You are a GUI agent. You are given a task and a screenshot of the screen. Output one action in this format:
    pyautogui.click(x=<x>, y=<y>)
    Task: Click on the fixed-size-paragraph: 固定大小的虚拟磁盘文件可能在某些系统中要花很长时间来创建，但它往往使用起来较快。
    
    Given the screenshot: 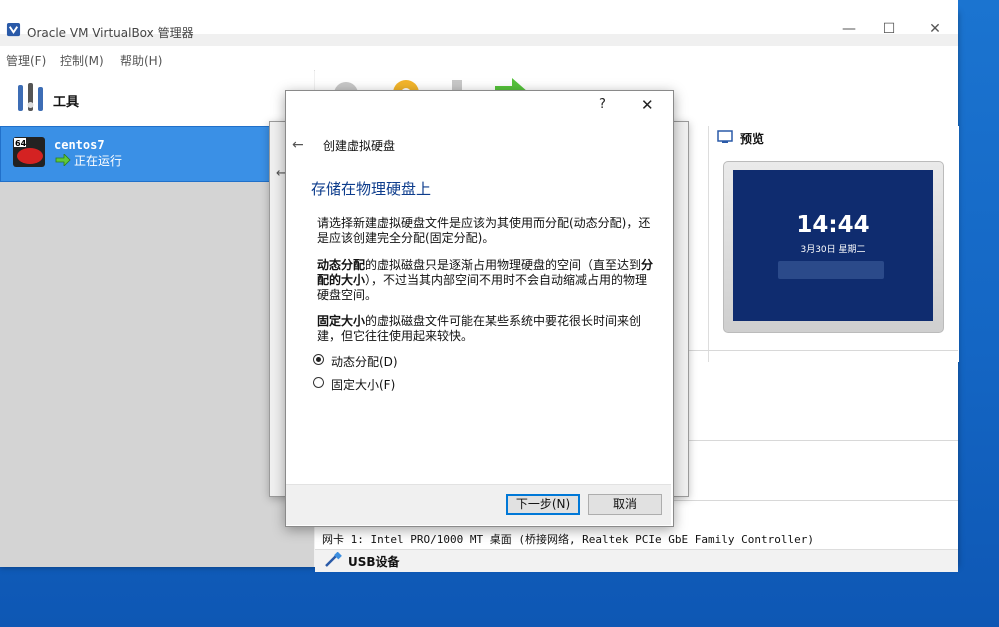 What is the action you would take?
    pyautogui.click(x=488, y=329)
    